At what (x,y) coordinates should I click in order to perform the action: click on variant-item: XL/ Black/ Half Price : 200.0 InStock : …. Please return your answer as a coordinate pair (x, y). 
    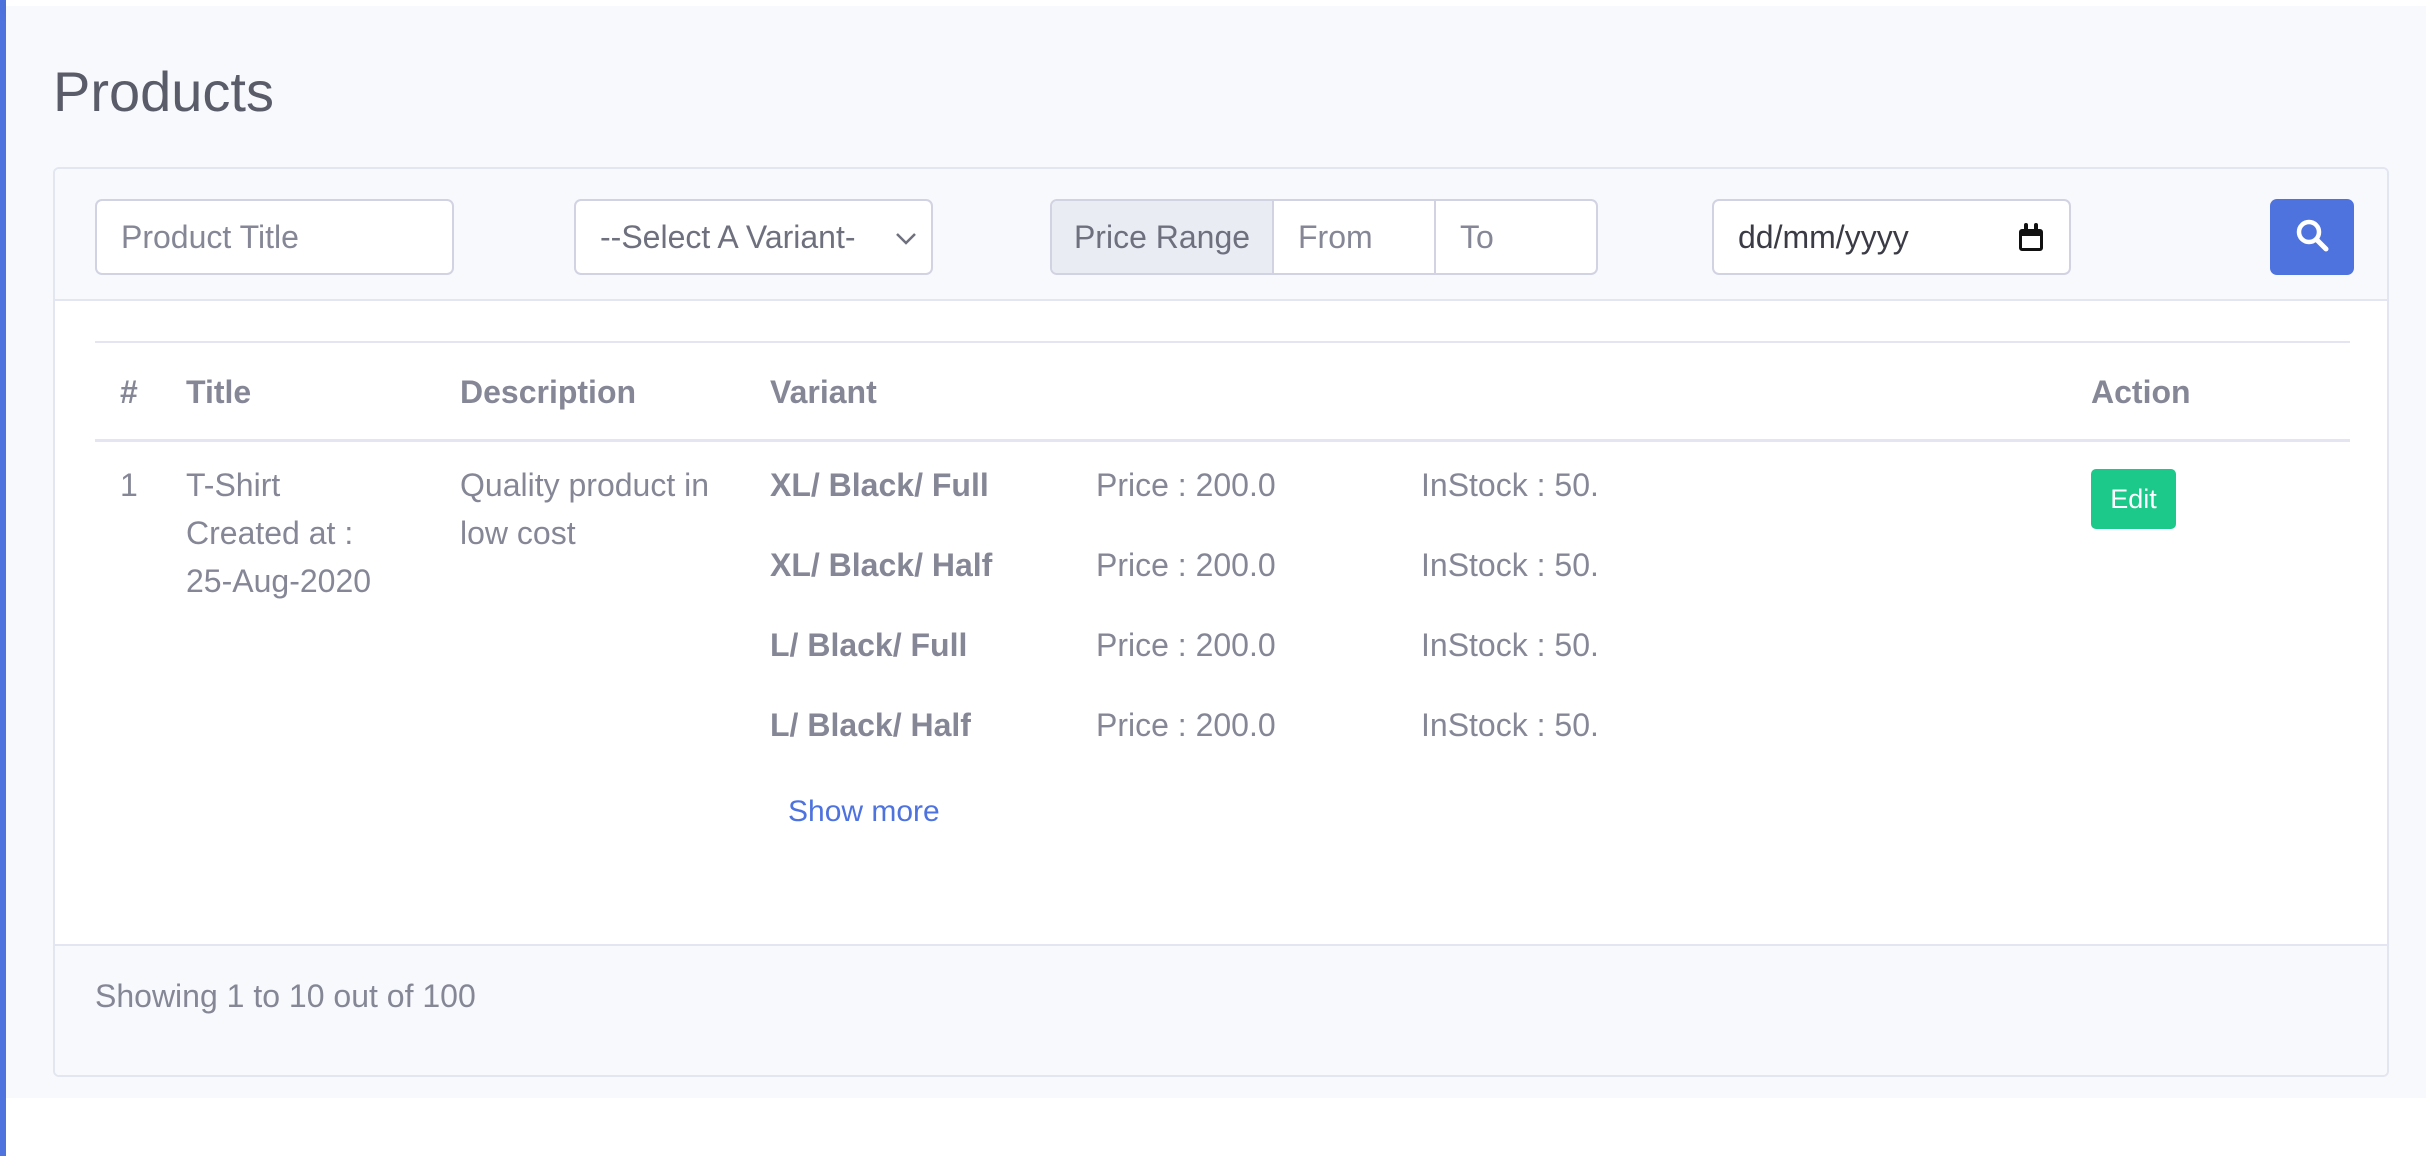
    Looking at the image, I should click on (1420, 565).